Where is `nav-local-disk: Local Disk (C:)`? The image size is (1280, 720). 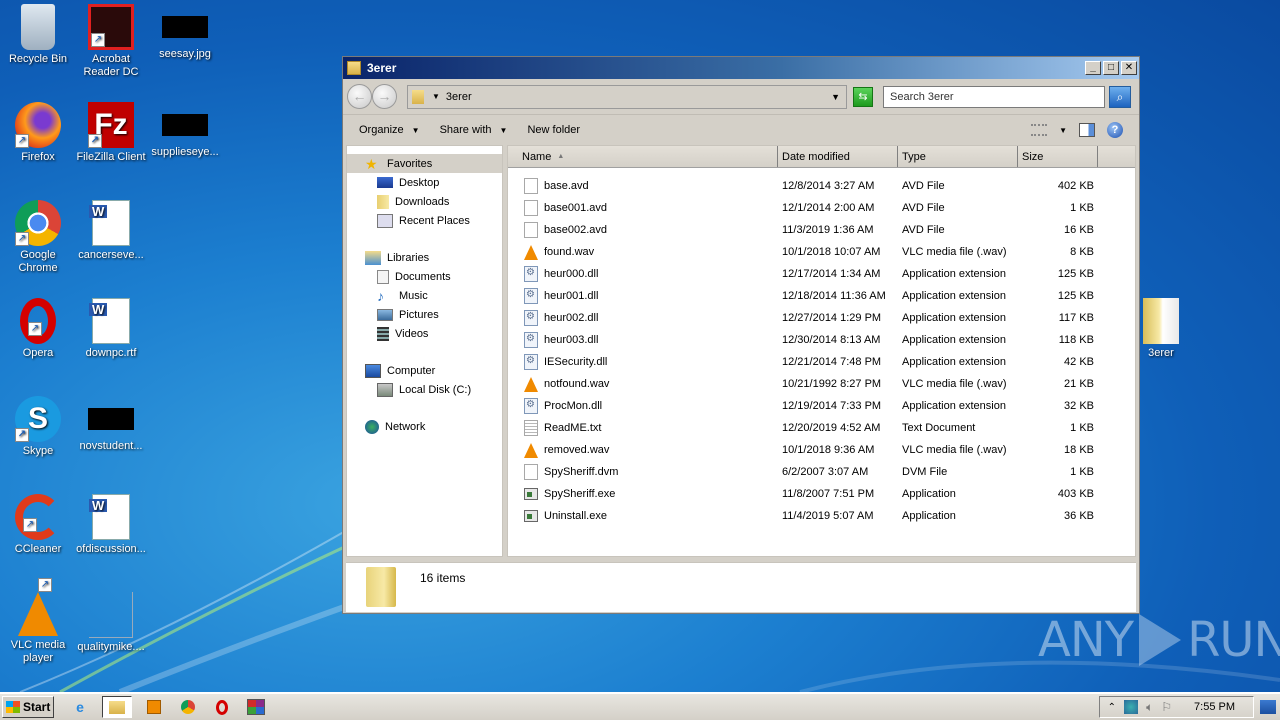
nav-local-disk: Local Disk (C:) is located at coordinates (424, 389).